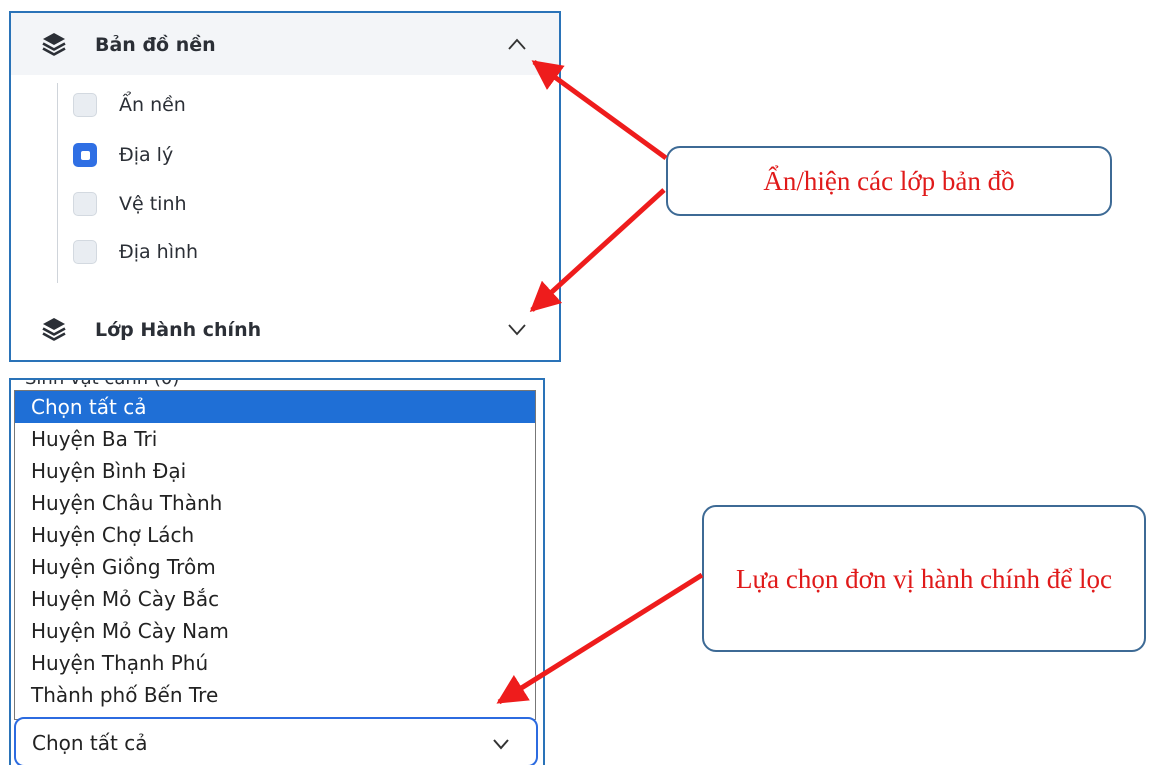 This screenshot has width=1152, height=765. What do you see at coordinates (159, 252) in the screenshot?
I see `option-label: Địa hình` at bounding box center [159, 252].